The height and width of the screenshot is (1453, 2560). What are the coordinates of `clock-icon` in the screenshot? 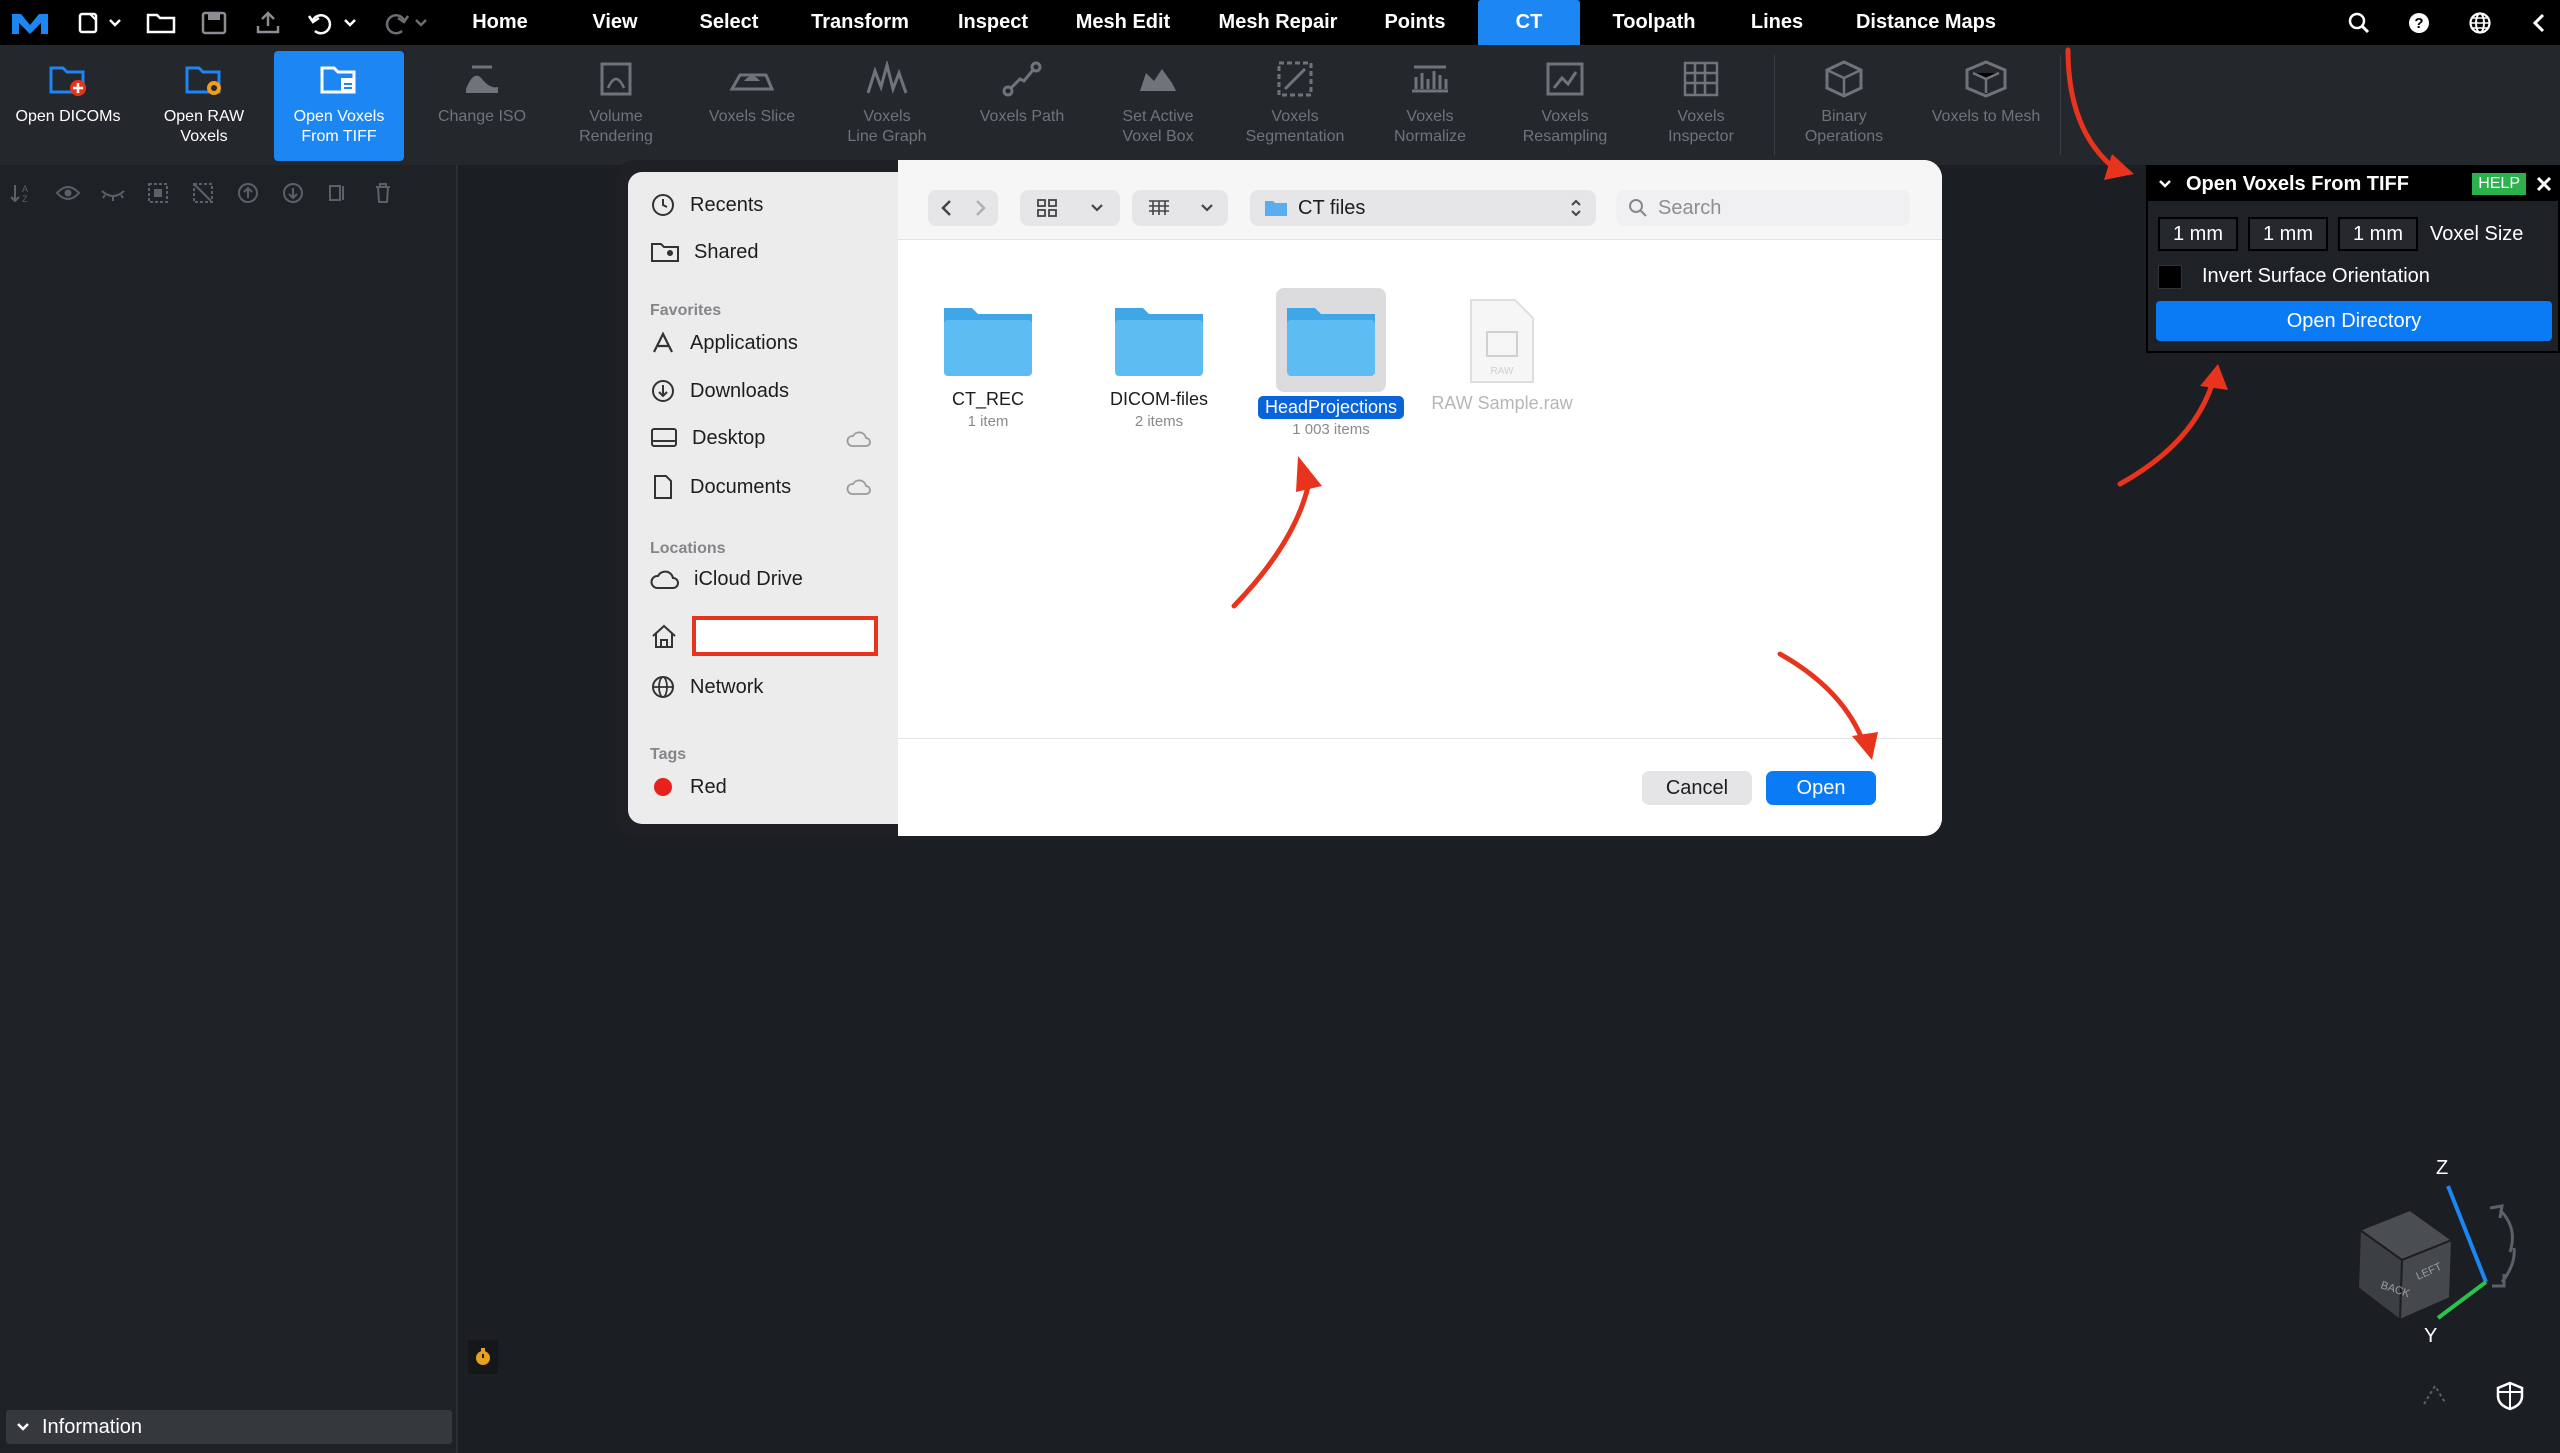 It's located at (663, 205).